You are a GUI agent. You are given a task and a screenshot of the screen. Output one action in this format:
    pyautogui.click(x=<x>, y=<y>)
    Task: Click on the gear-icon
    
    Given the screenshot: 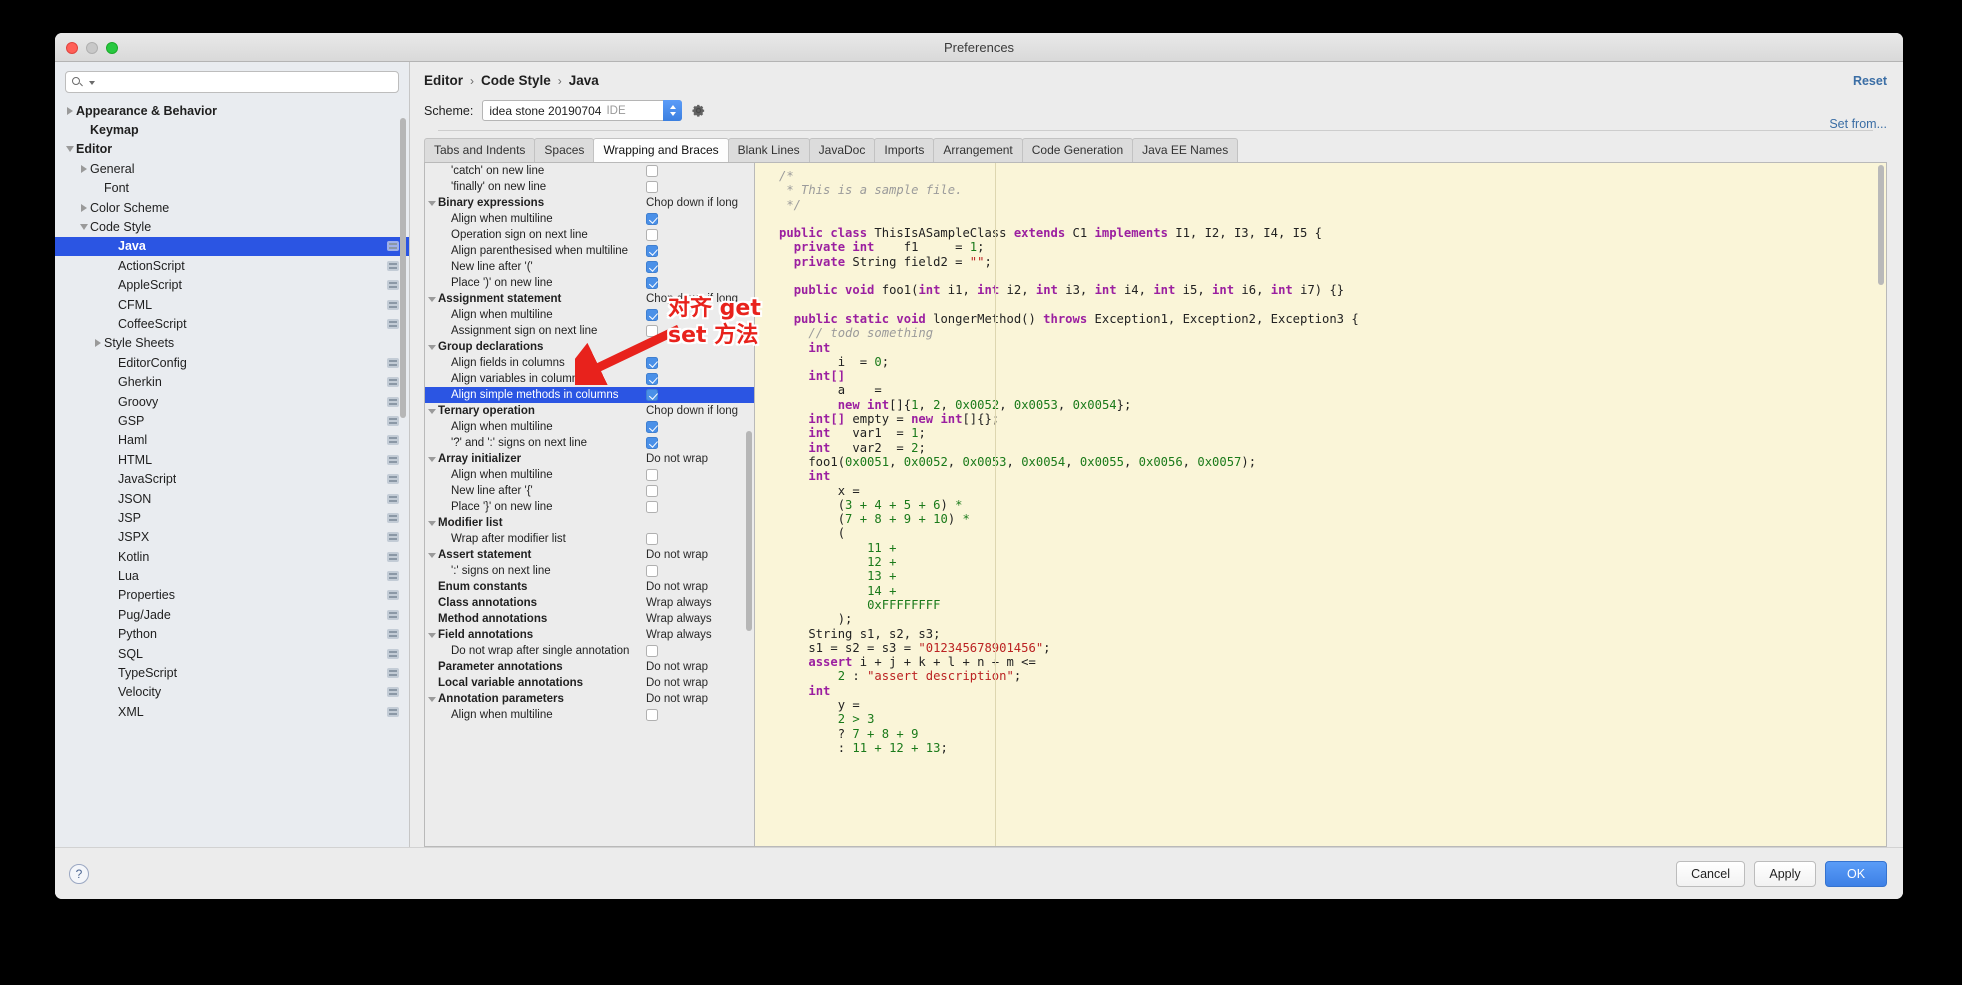 What is the action you would take?
    pyautogui.click(x=698, y=110)
    